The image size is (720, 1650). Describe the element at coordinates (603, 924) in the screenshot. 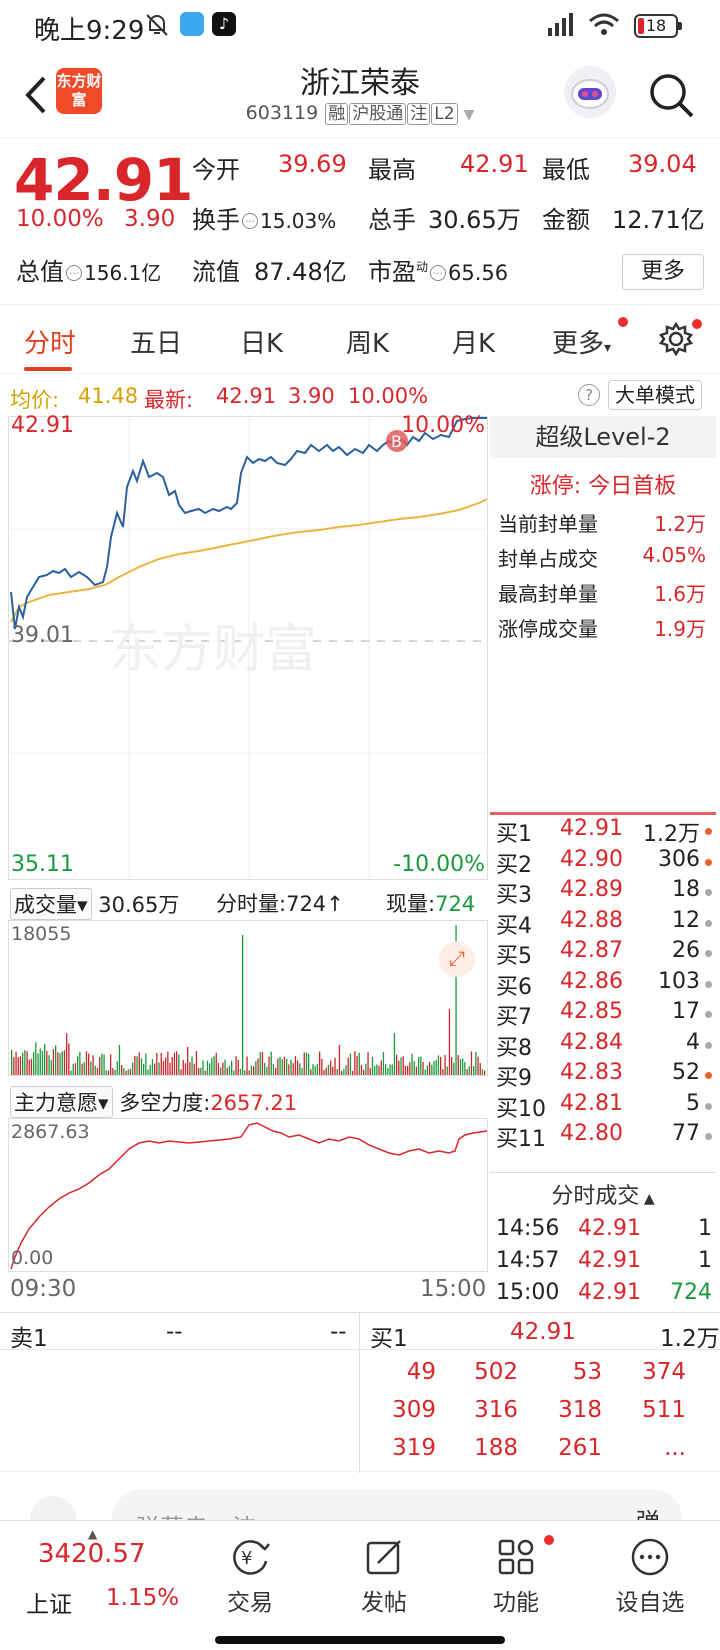

I see `order-book-row: 买4 42.88 12` at that location.